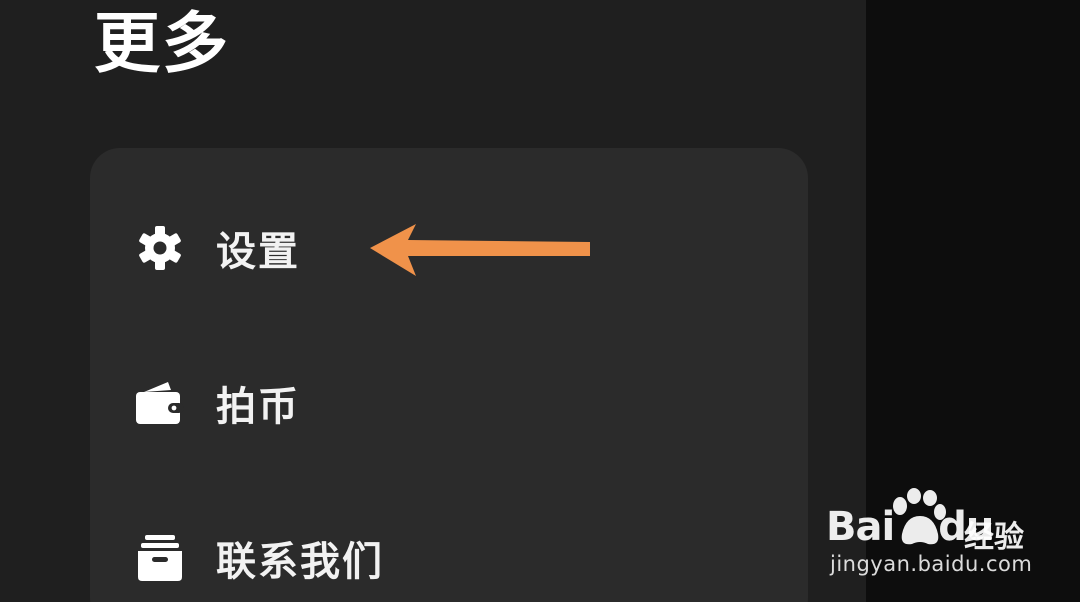  I want to click on watermark-url: jingyan.baidu.com, so click(931, 564).